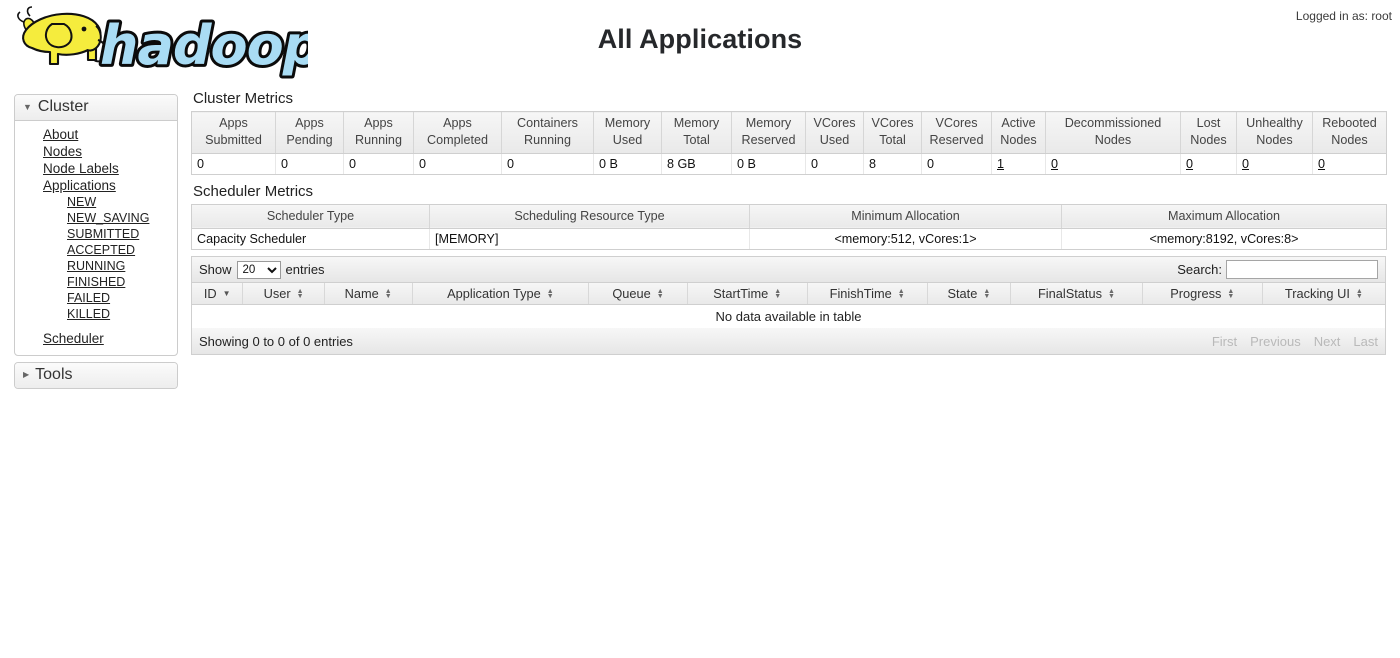 Image resolution: width=1400 pixels, height=658 pixels. I want to click on cluster-metric-value-13: 0, so click(1208, 164).